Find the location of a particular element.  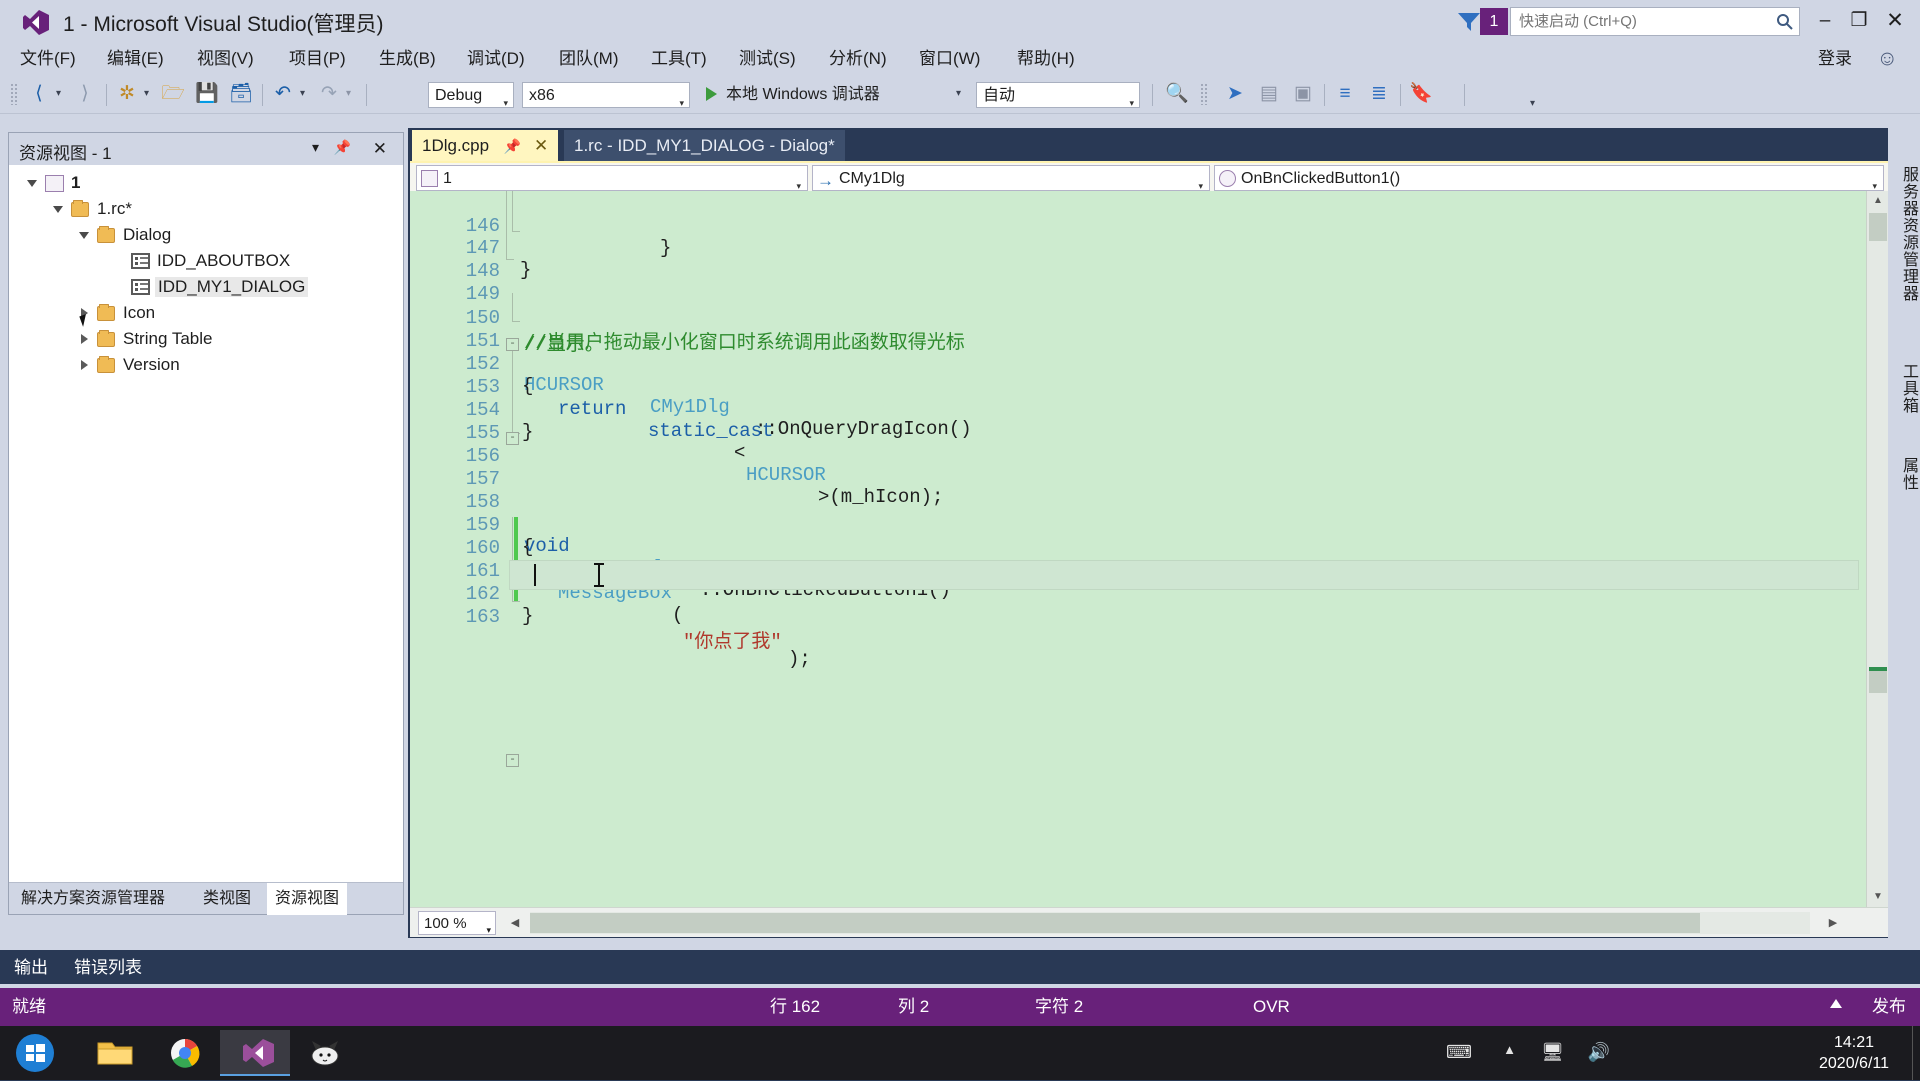

tab-solution-explorer: 解决方案资源管理器 is located at coordinates (93, 899).